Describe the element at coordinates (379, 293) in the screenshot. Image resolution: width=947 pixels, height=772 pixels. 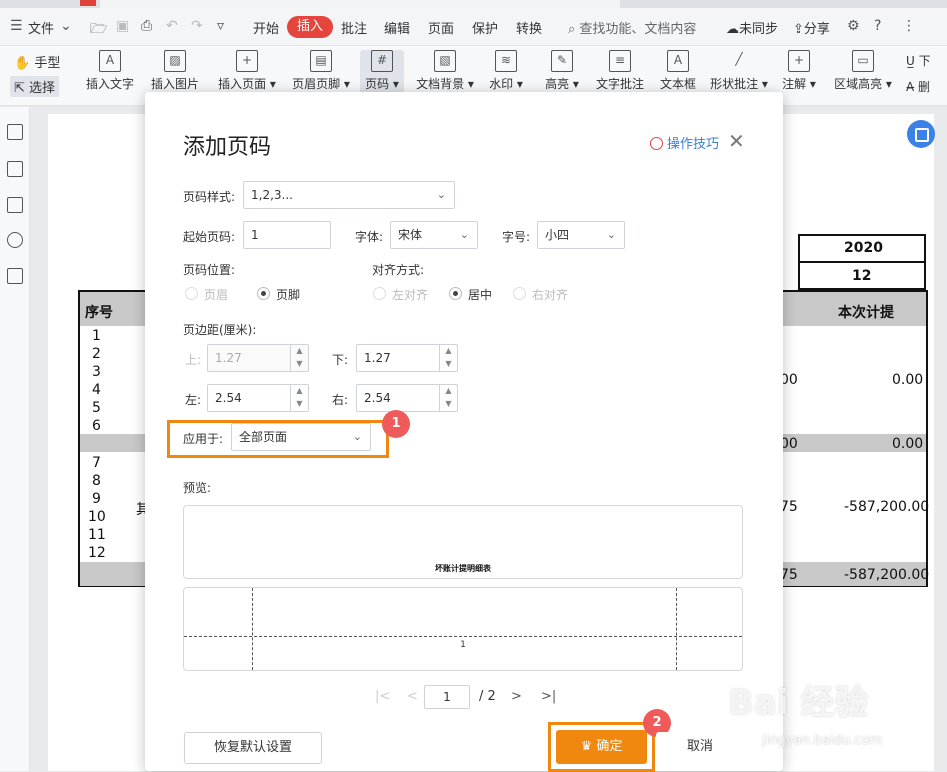
I see `radio-left-align` at that location.